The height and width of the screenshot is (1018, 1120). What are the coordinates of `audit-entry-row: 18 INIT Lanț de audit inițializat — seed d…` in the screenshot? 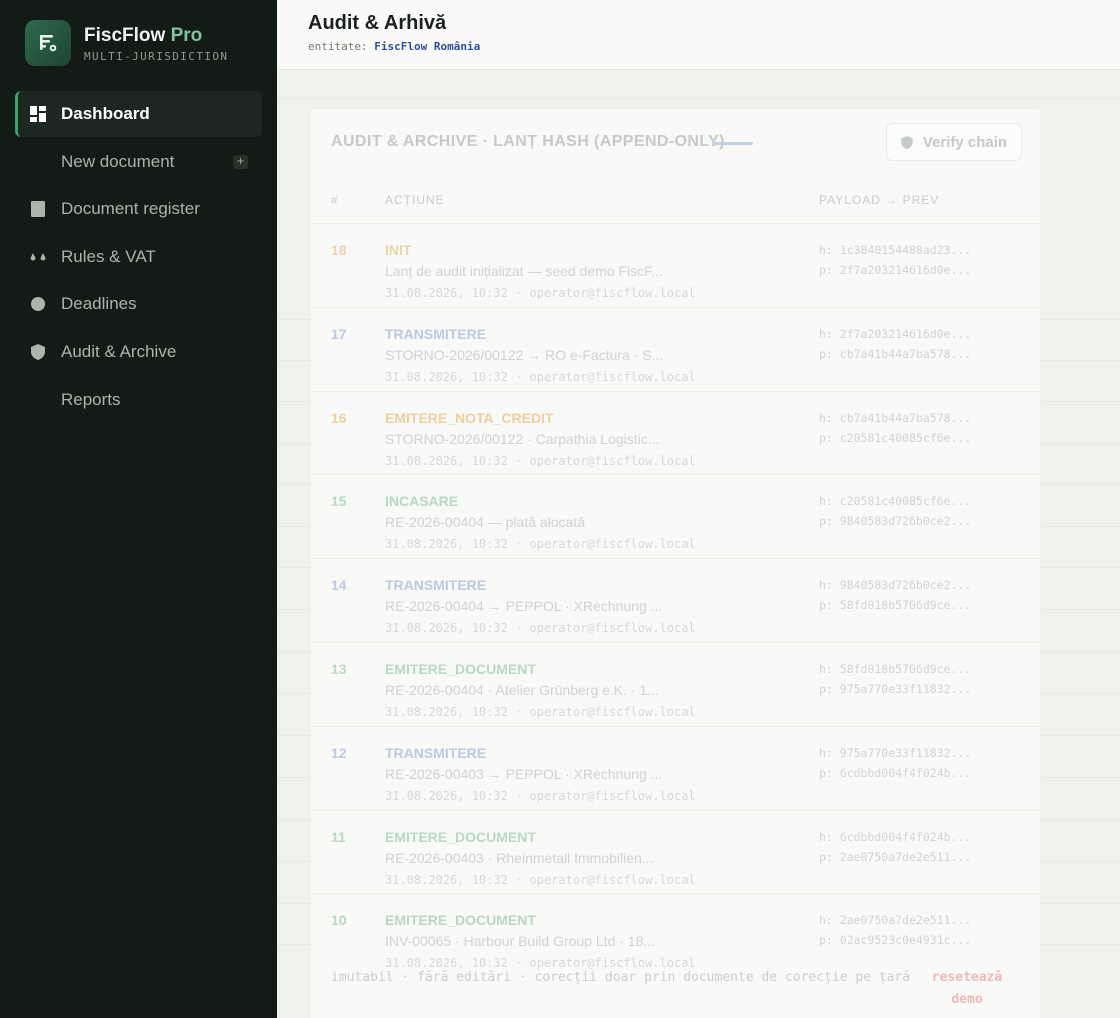 It's located at (676, 265).